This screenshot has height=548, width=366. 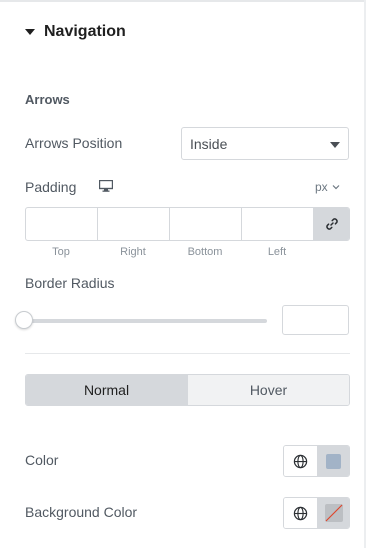 I want to click on unit-selector: px, so click(x=327, y=187).